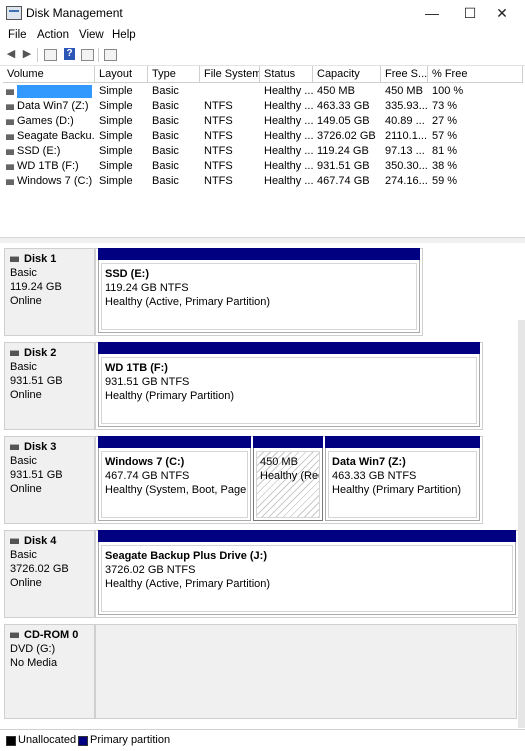  Describe the element at coordinates (445, 151) in the screenshot. I see `volume-percent-free: 81 %` at that location.